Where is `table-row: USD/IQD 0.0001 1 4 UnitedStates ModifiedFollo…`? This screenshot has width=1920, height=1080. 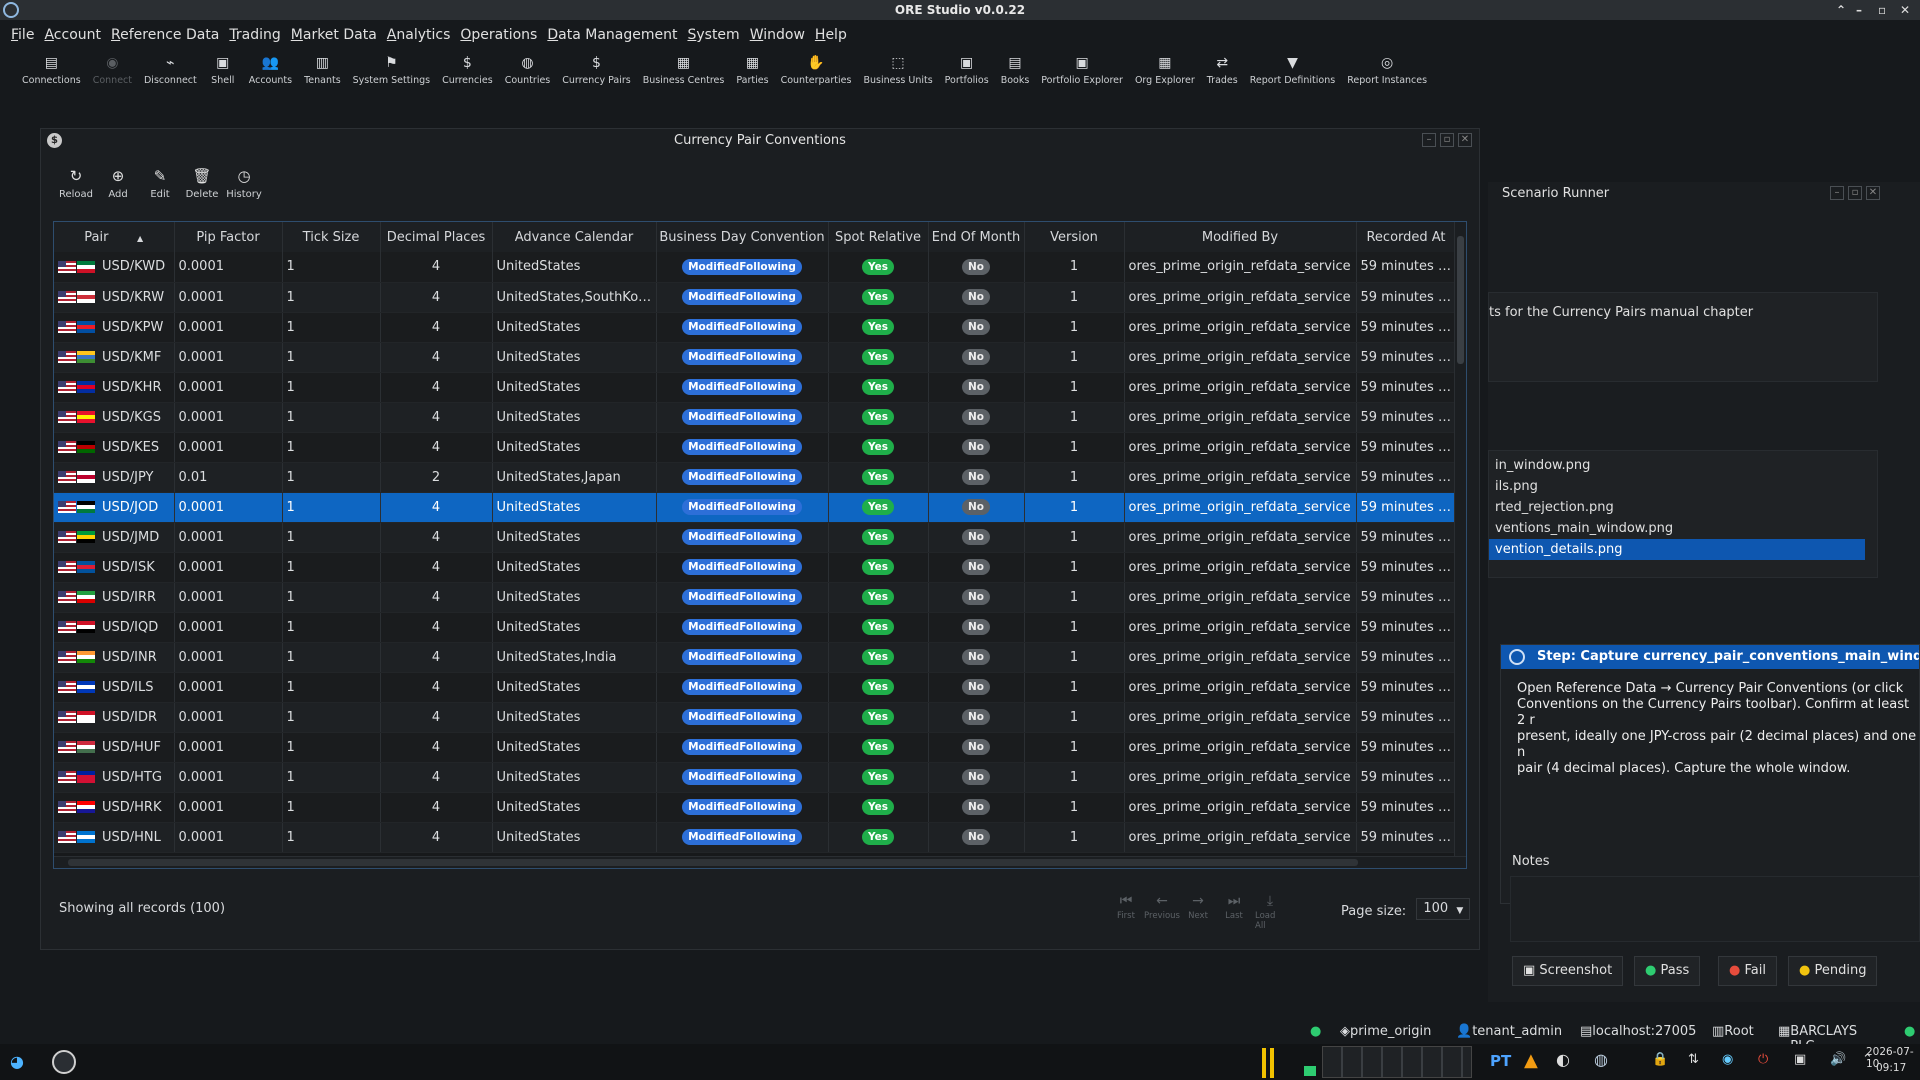 table-row: USD/IQD 0.0001 1 4 UnitedStates ModifiedFollo… is located at coordinates (755, 627).